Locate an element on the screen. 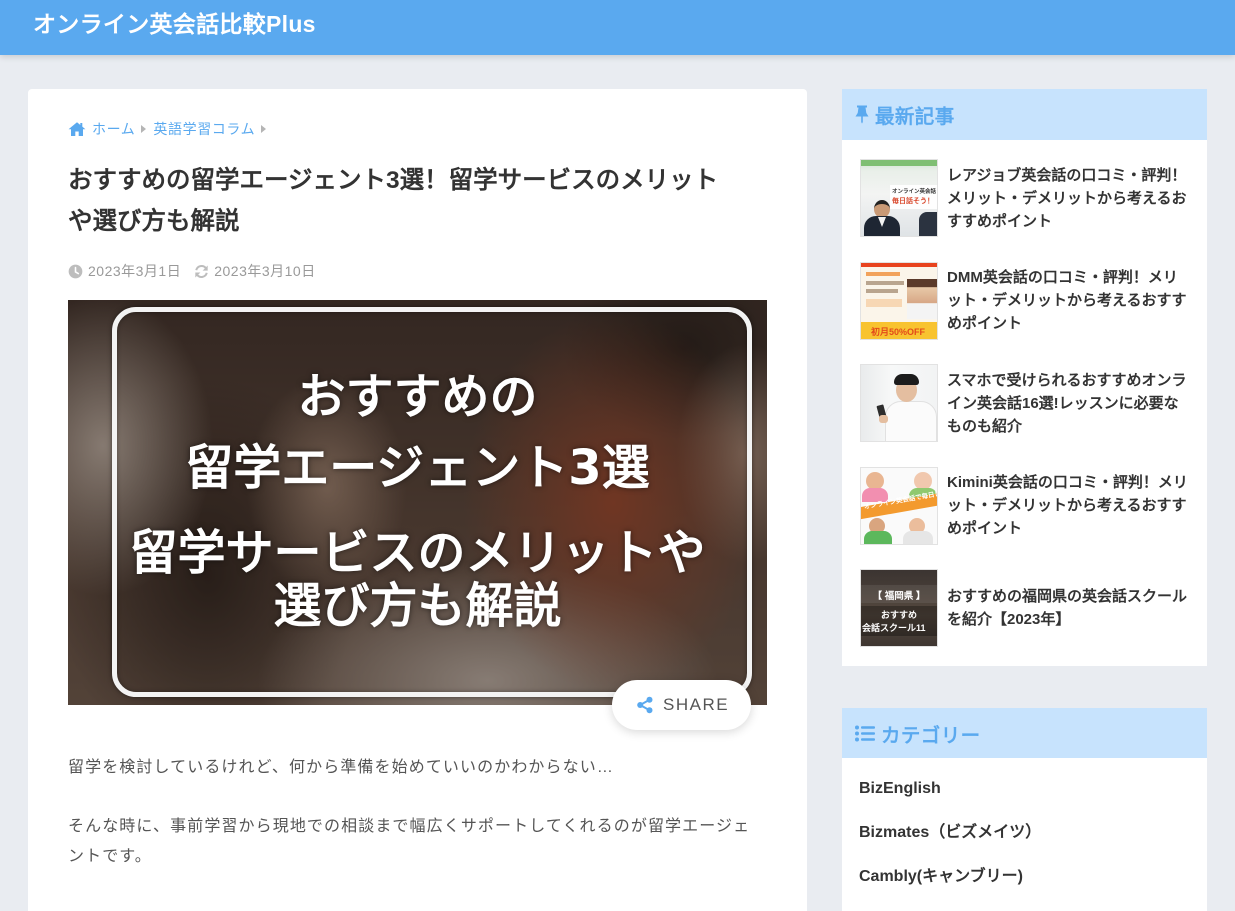  breadcrumb-category-link: 英語学習コラム is located at coordinates (204, 129).